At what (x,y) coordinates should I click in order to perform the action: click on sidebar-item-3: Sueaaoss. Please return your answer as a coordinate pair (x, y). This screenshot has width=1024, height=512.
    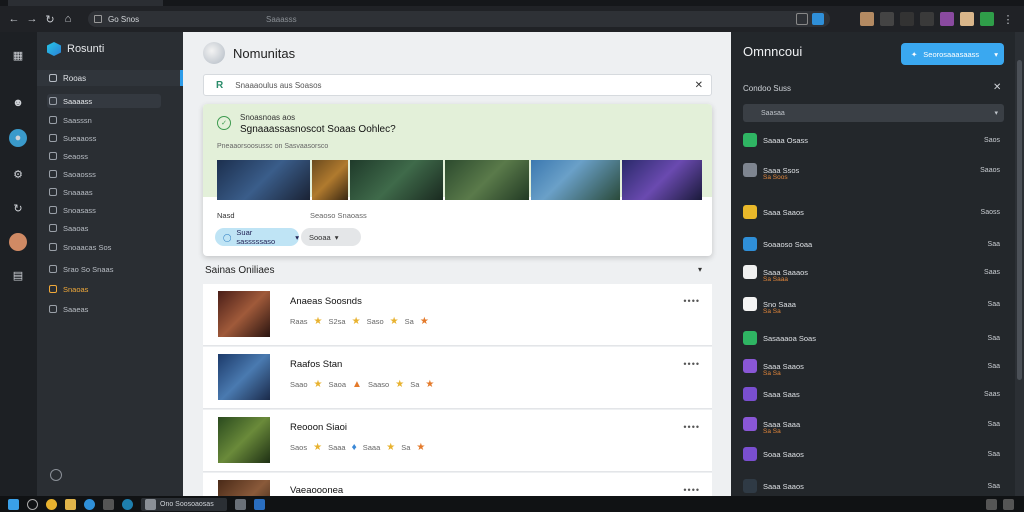
    Looking at the image, I should click on (104, 138).